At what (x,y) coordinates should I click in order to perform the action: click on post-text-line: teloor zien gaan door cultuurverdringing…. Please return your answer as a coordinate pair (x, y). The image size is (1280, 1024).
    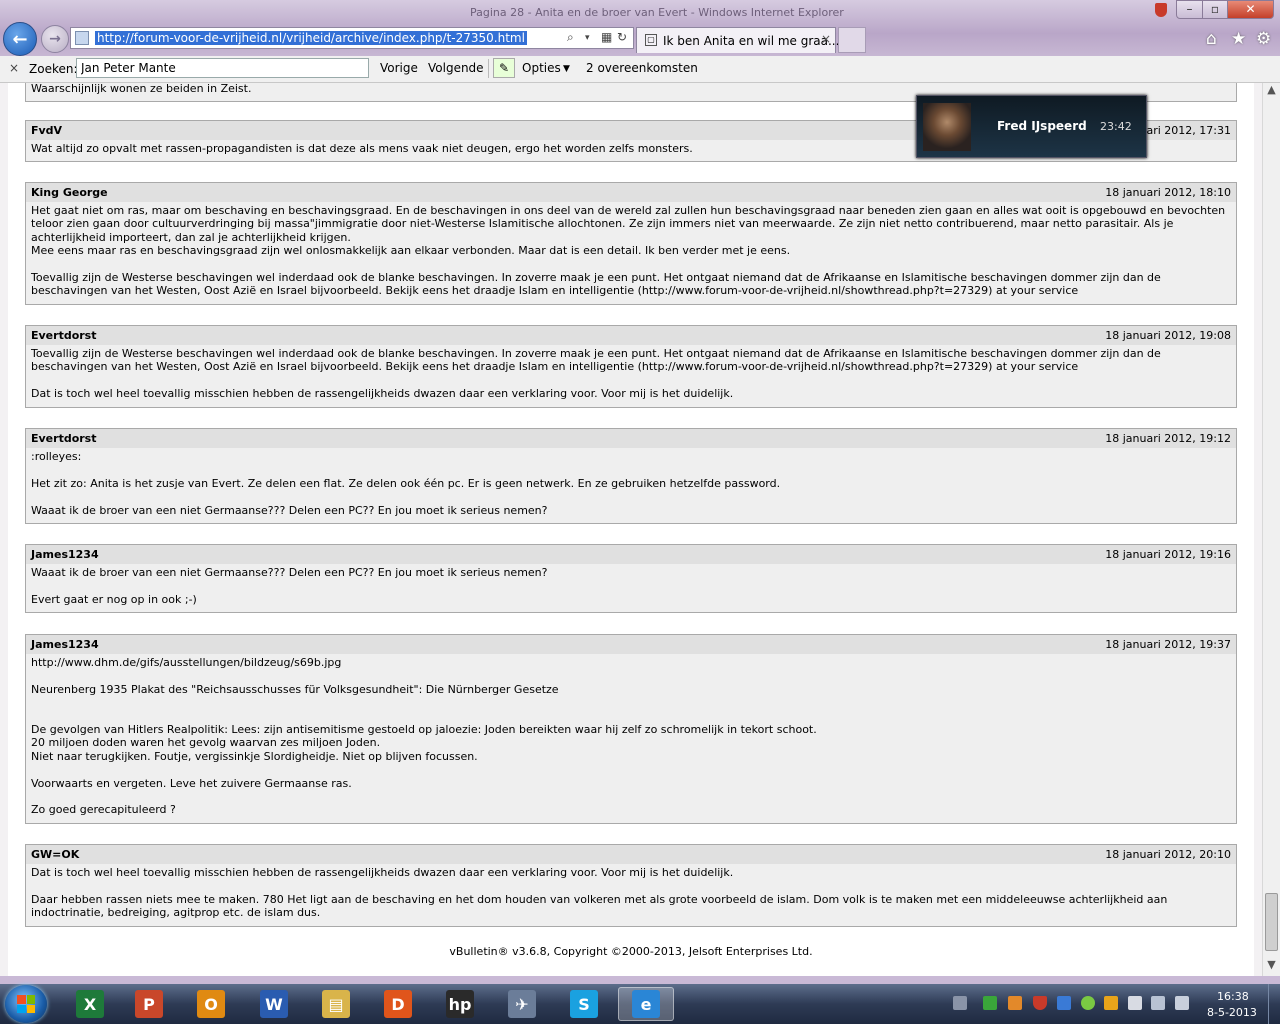
    Looking at the image, I should click on (602, 224).